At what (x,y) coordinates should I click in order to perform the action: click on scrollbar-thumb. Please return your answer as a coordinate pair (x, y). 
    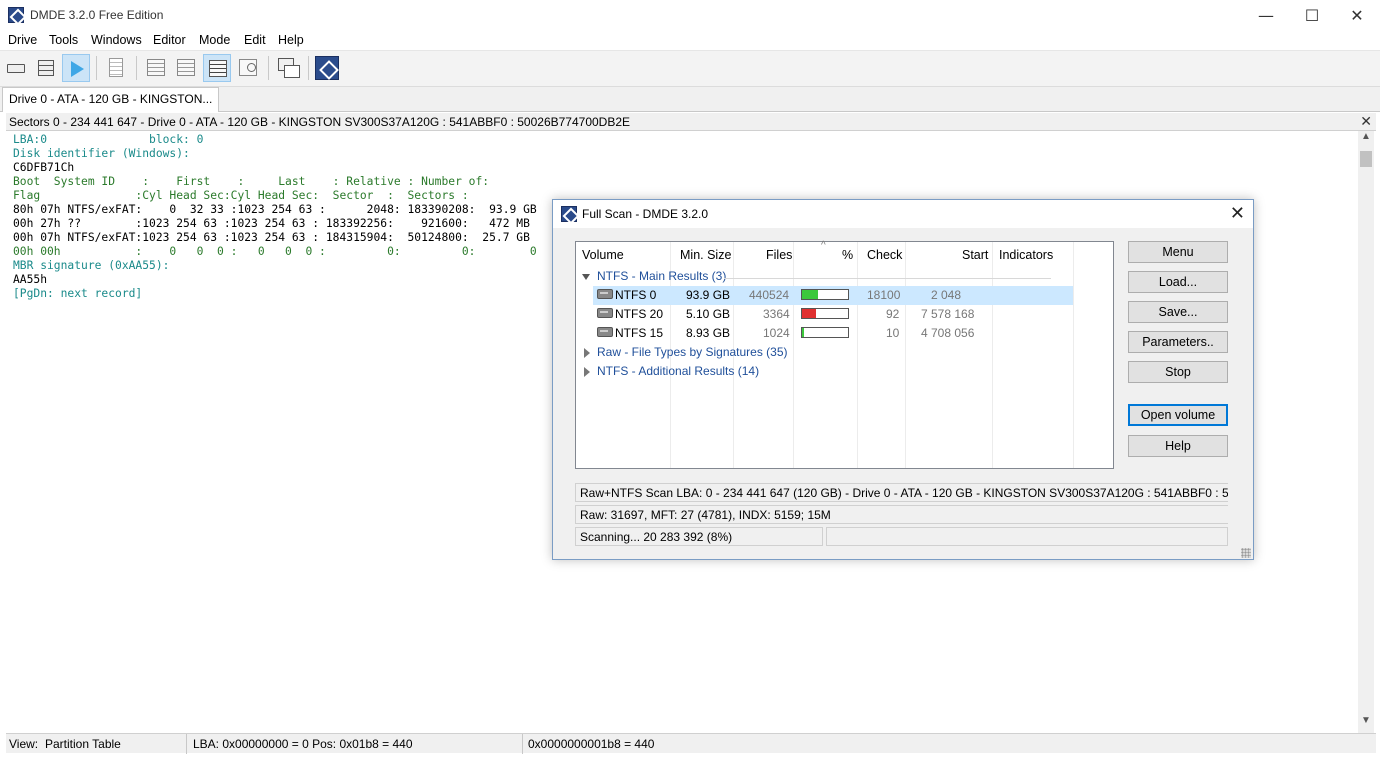
    Looking at the image, I should click on (1366, 159).